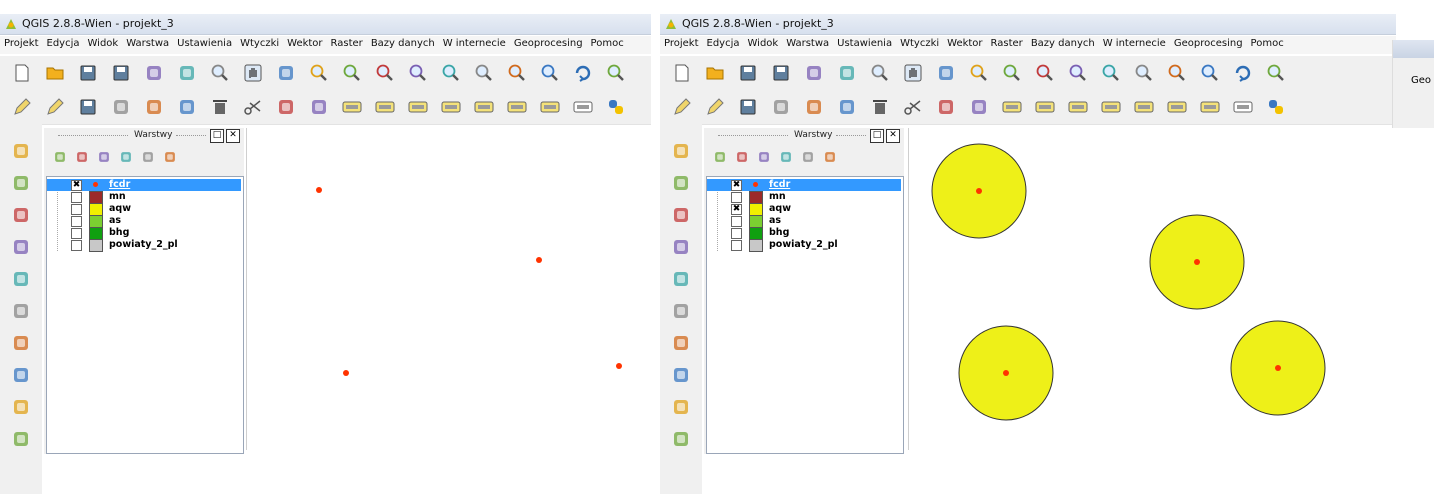  Describe the element at coordinates (723, 42) in the screenshot. I see `menu-edycja: Edycja` at that location.